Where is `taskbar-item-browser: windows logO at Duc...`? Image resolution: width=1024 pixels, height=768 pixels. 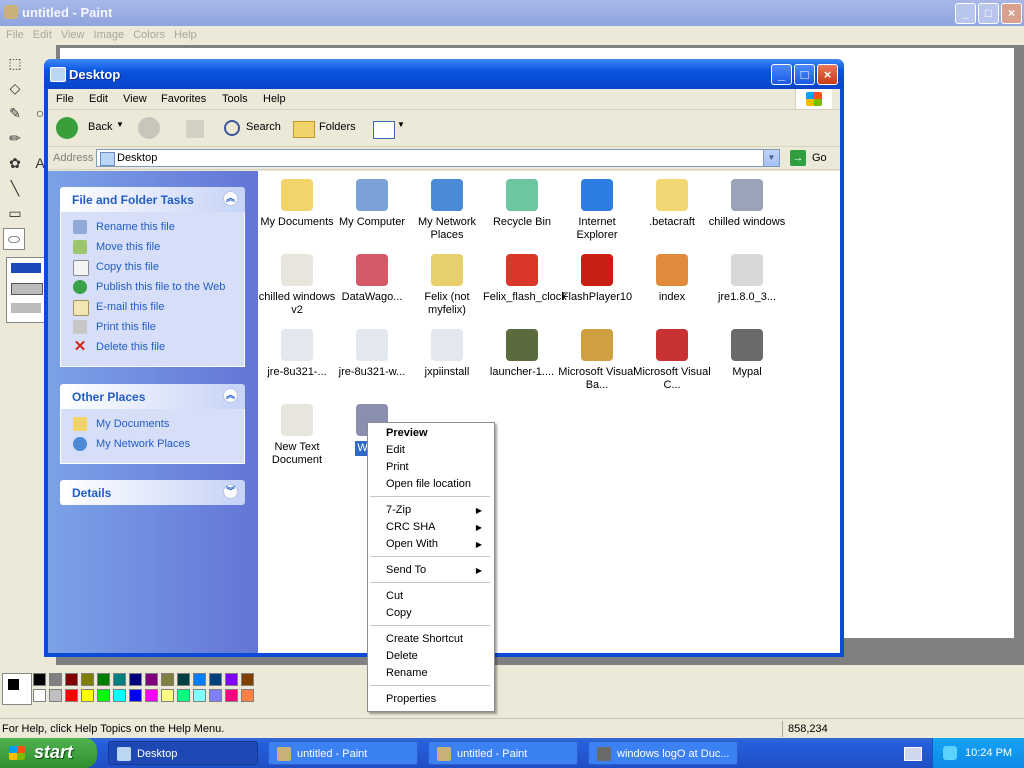
taskbar-item-browser: windows logO at Duc... is located at coordinates (663, 753).